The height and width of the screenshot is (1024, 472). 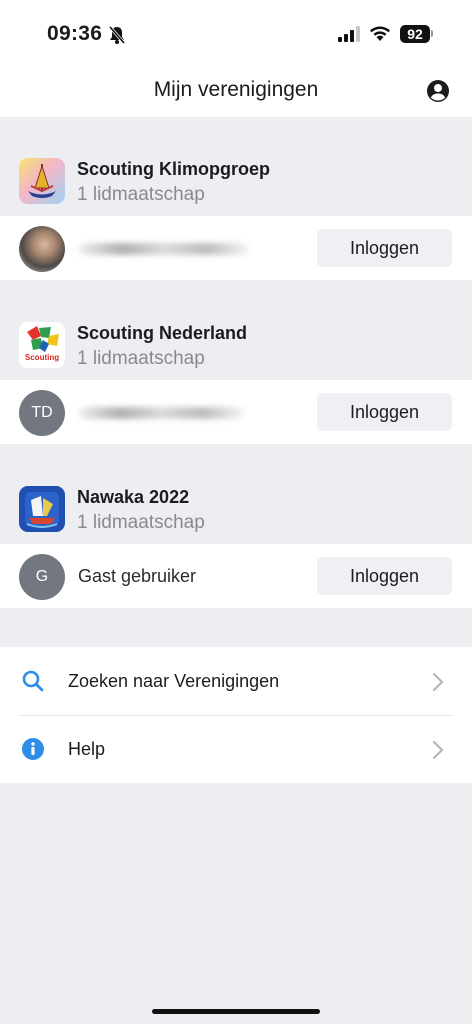 What do you see at coordinates (236, 749) in the screenshot?
I see `menu-item-help: Help` at bounding box center [236, 749].